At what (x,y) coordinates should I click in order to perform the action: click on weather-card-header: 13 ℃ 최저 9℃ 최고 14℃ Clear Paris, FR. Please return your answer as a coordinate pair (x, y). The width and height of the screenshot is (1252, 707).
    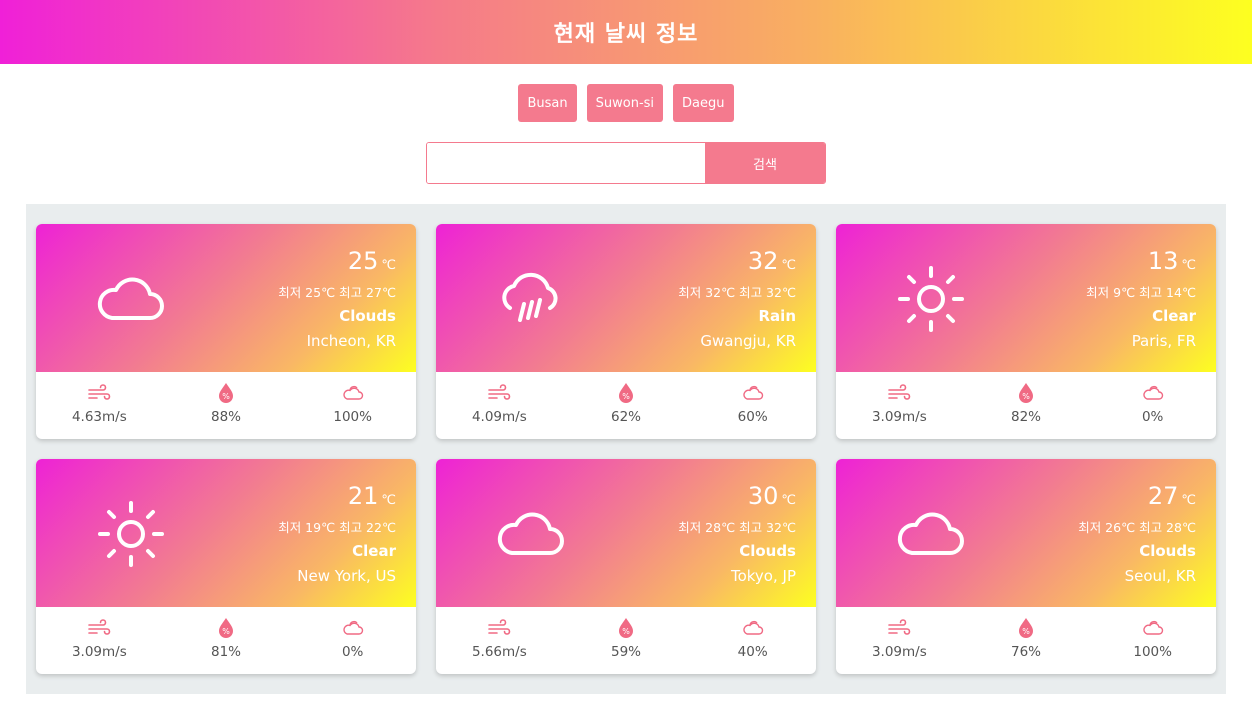
    Looking at the image, I should click on (1026, 298).